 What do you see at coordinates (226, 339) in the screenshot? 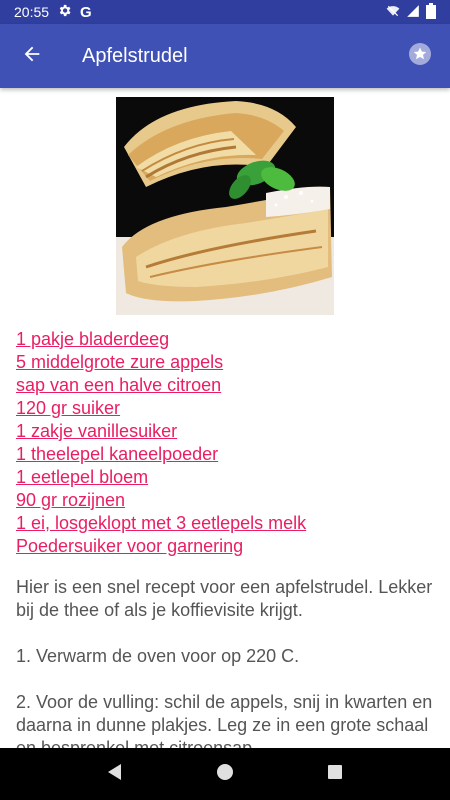
I see `ingredient-link: 1 pakje bladerdeeg` at bounding box center [226, 339].